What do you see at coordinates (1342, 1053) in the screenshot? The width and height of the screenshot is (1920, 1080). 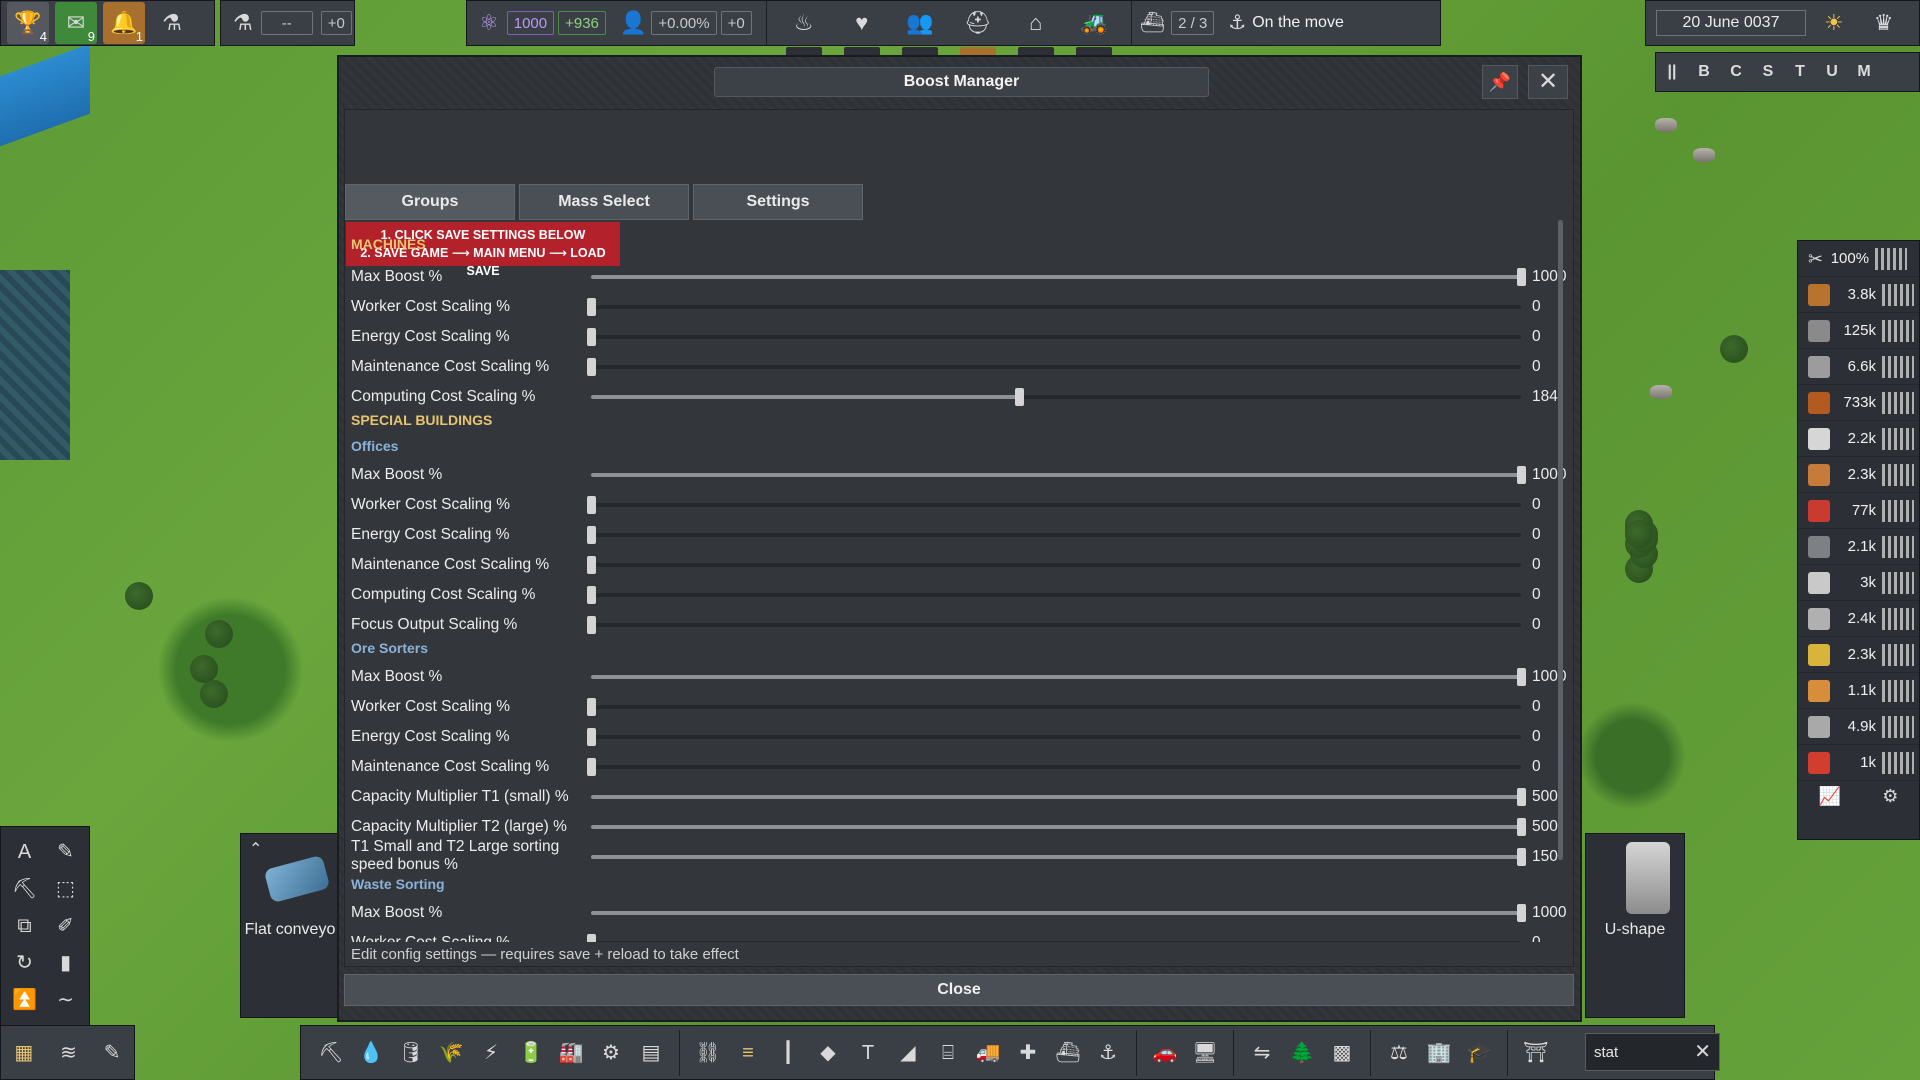 I see `pattern-icon: ▩` at bounding box center [1342, 1053].